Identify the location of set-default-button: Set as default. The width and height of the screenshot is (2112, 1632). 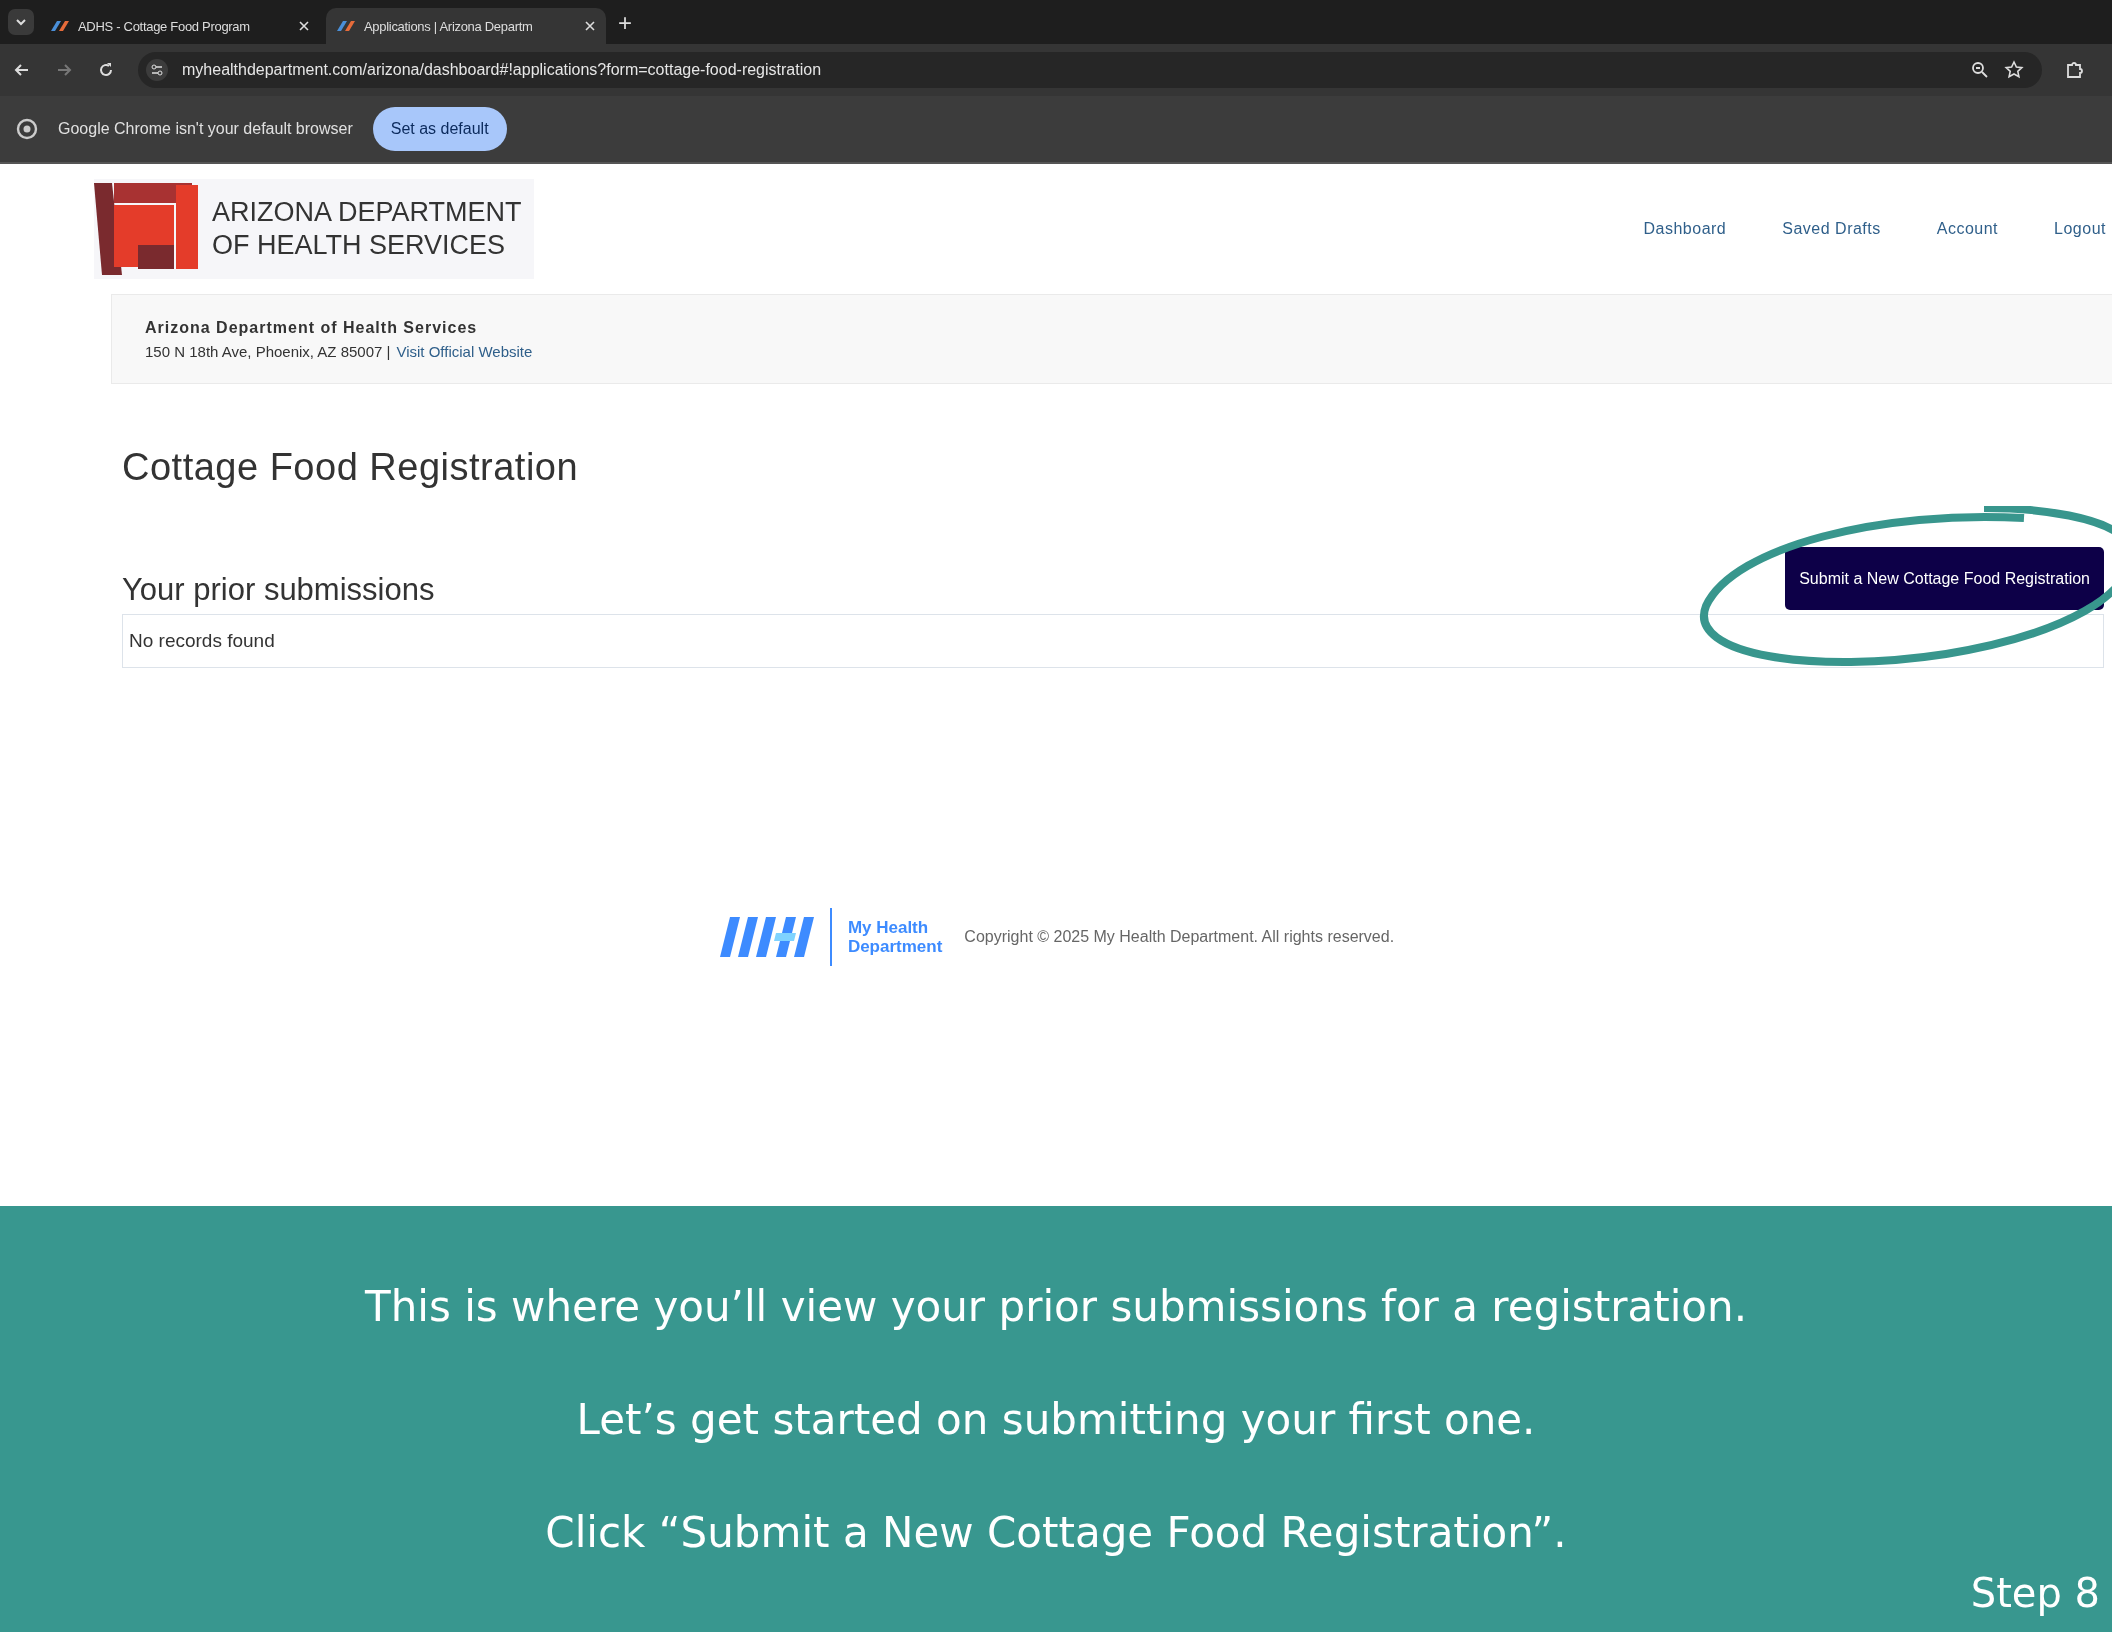
(439, 129).